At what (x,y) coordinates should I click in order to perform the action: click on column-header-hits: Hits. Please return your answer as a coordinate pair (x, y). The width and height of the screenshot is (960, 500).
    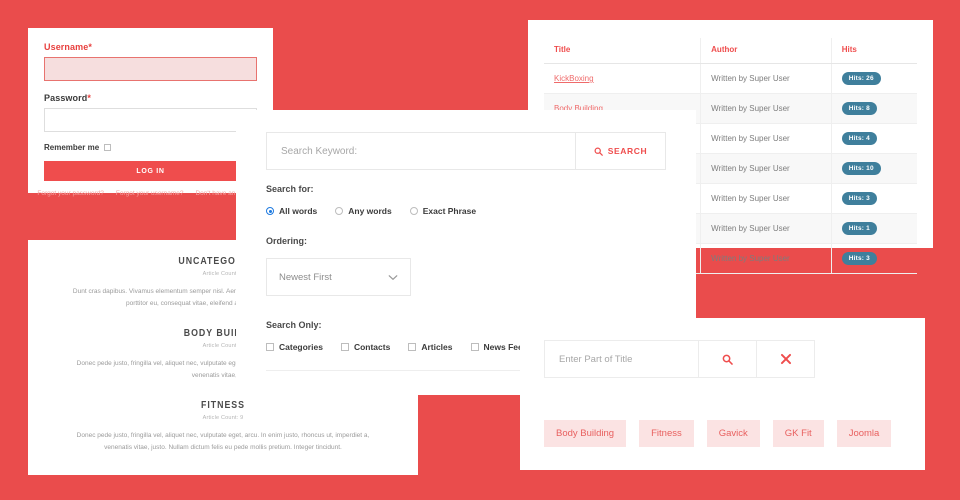
    Looking at the image, I should click on (874, 51).